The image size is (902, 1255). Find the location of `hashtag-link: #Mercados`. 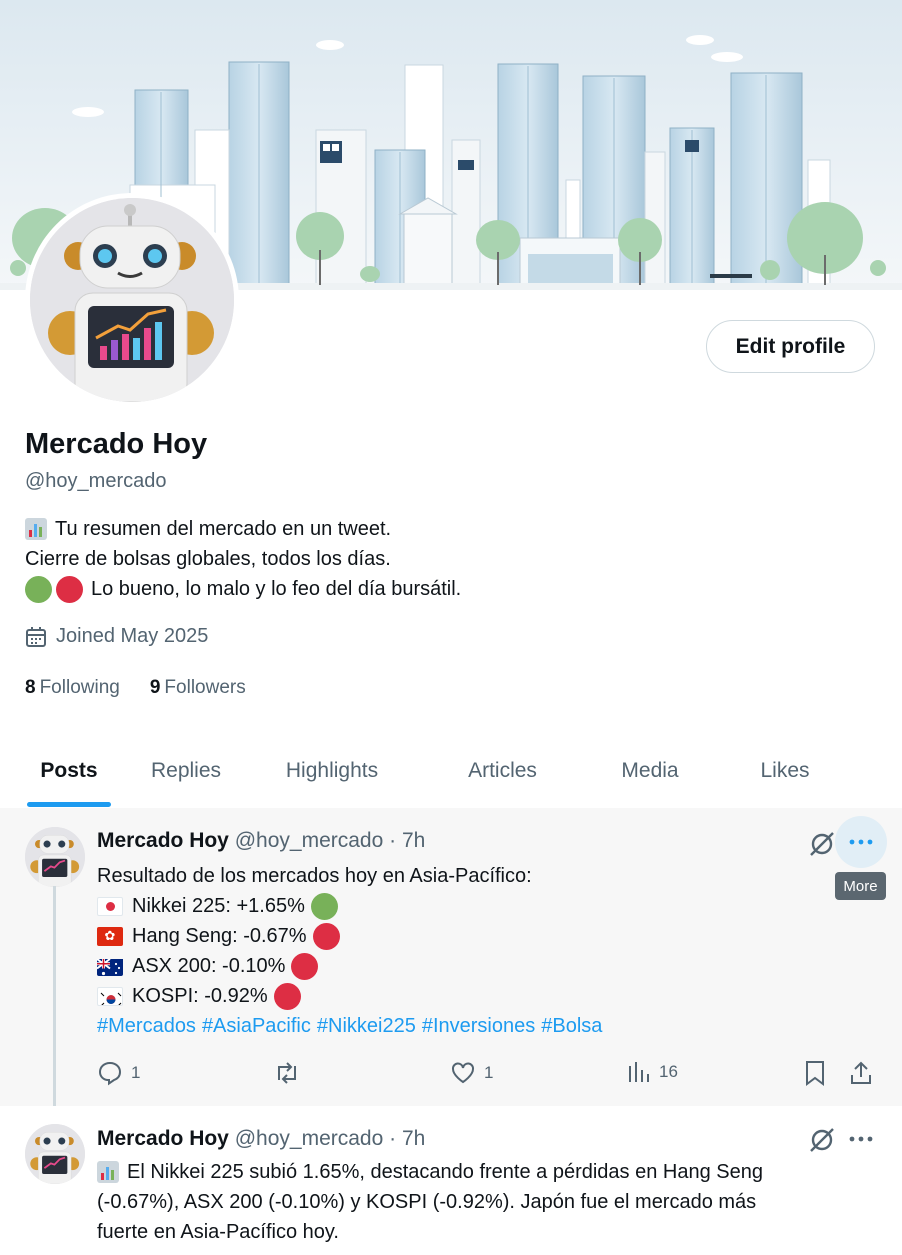

hashtag-link: #Mercados is located at coordinates (146, 1026).